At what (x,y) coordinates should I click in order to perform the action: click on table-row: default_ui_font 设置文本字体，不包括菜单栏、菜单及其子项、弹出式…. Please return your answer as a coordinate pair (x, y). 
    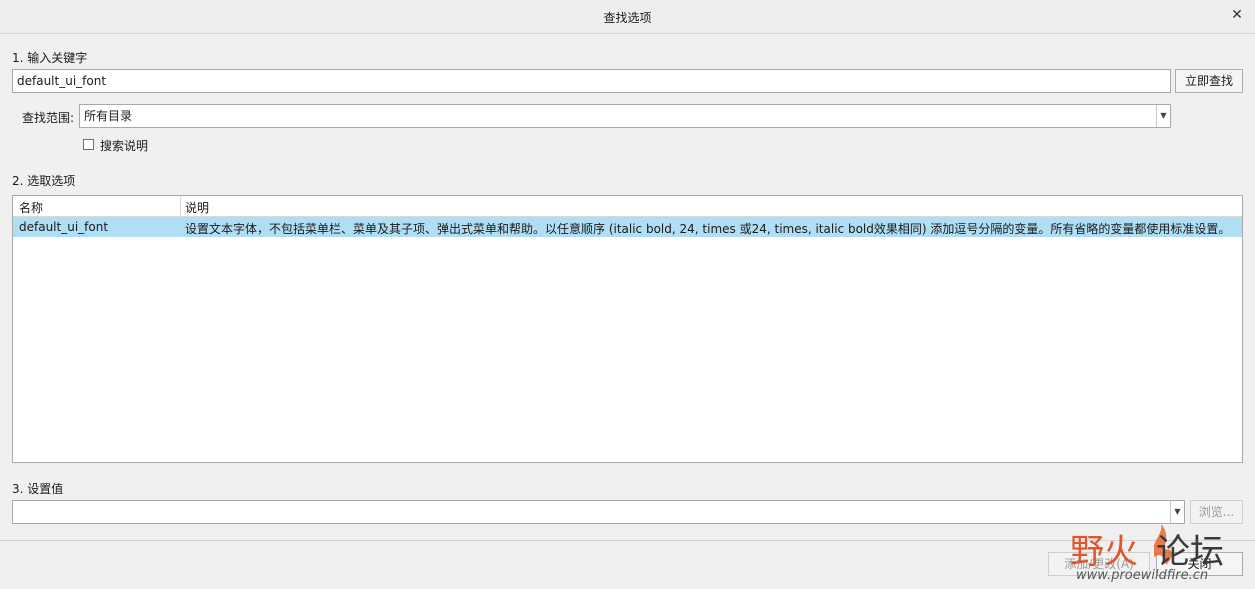
    Looking at the image, I should click on (627, 227).